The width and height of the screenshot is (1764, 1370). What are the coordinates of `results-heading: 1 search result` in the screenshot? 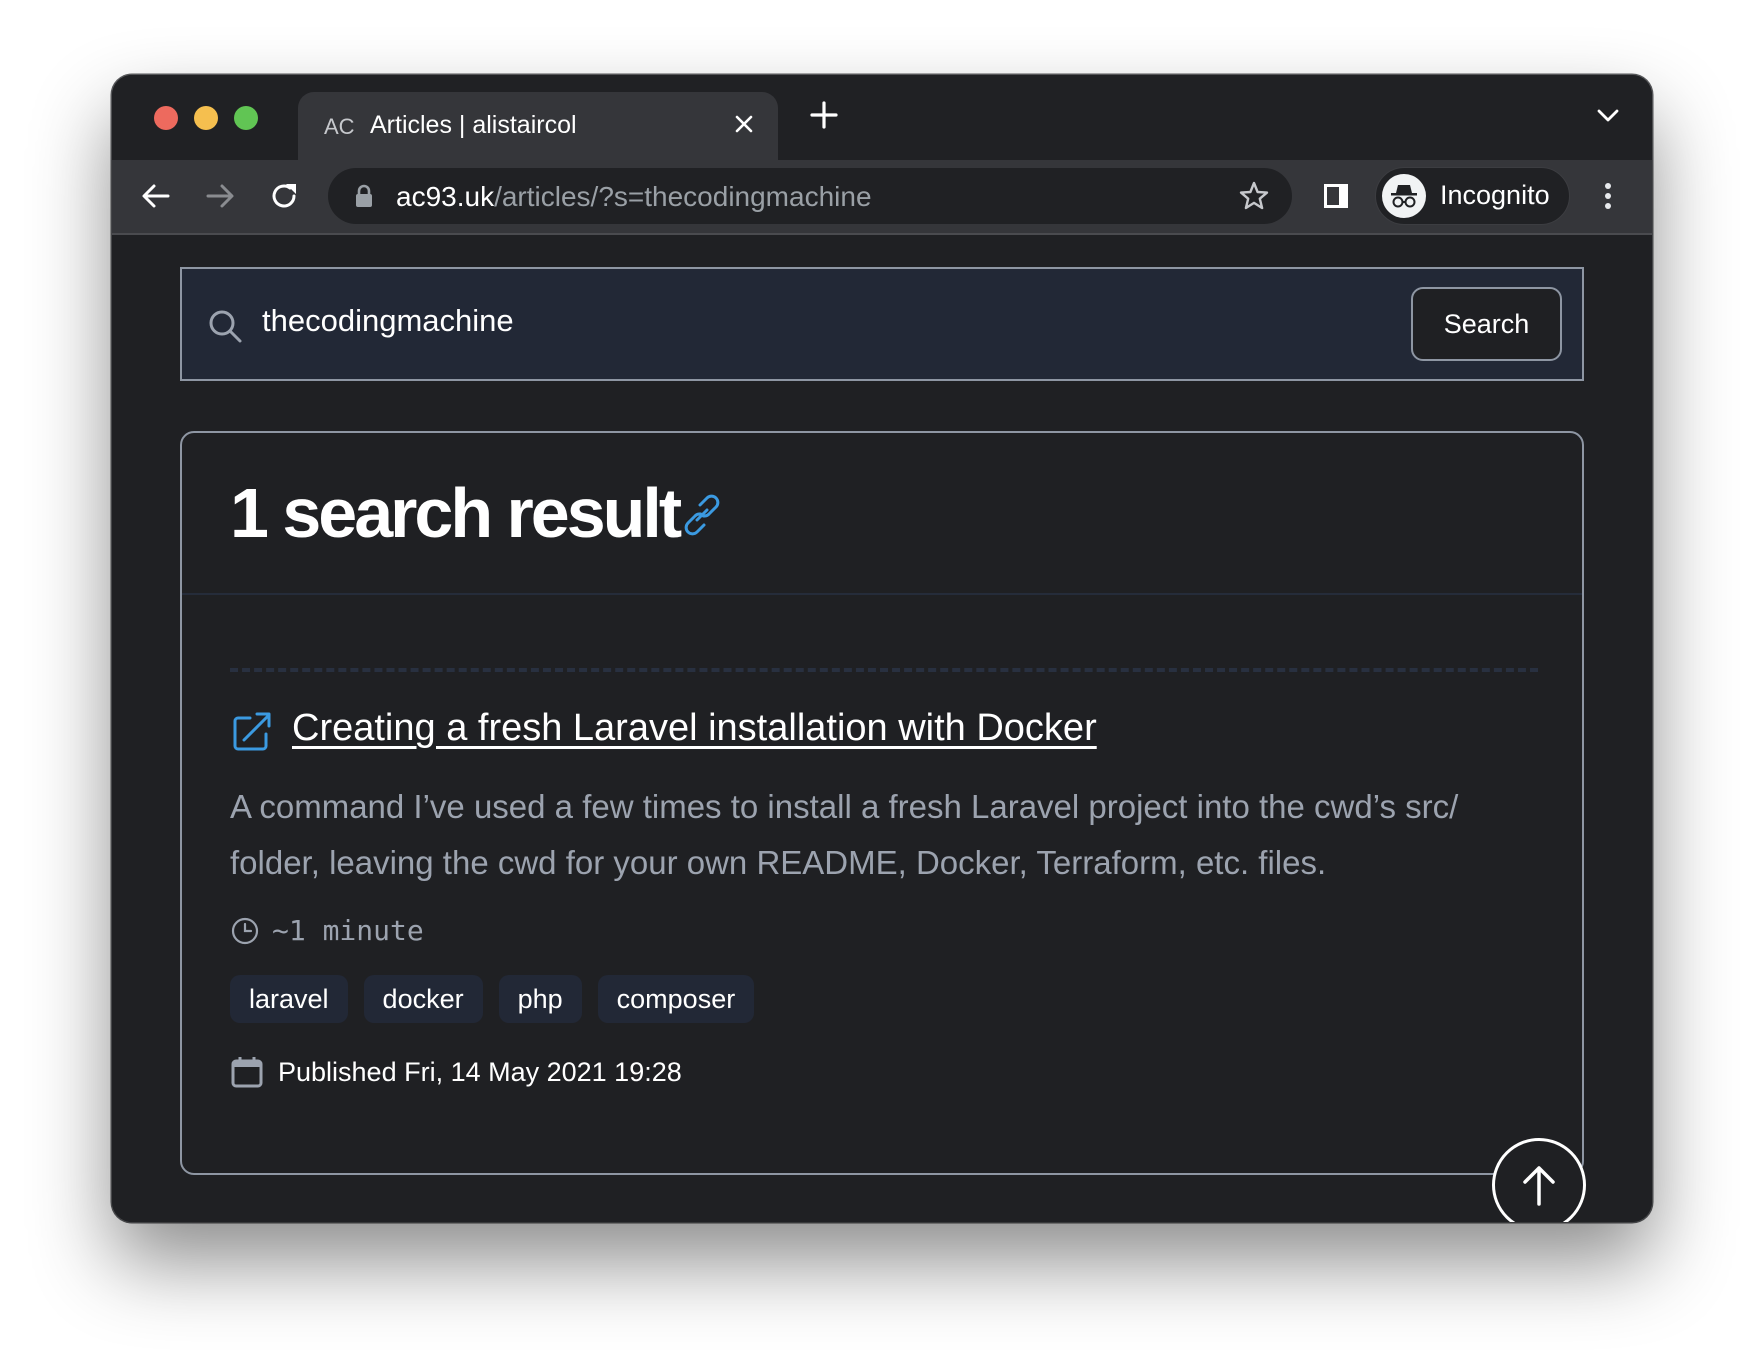 It's located at (456, 513).